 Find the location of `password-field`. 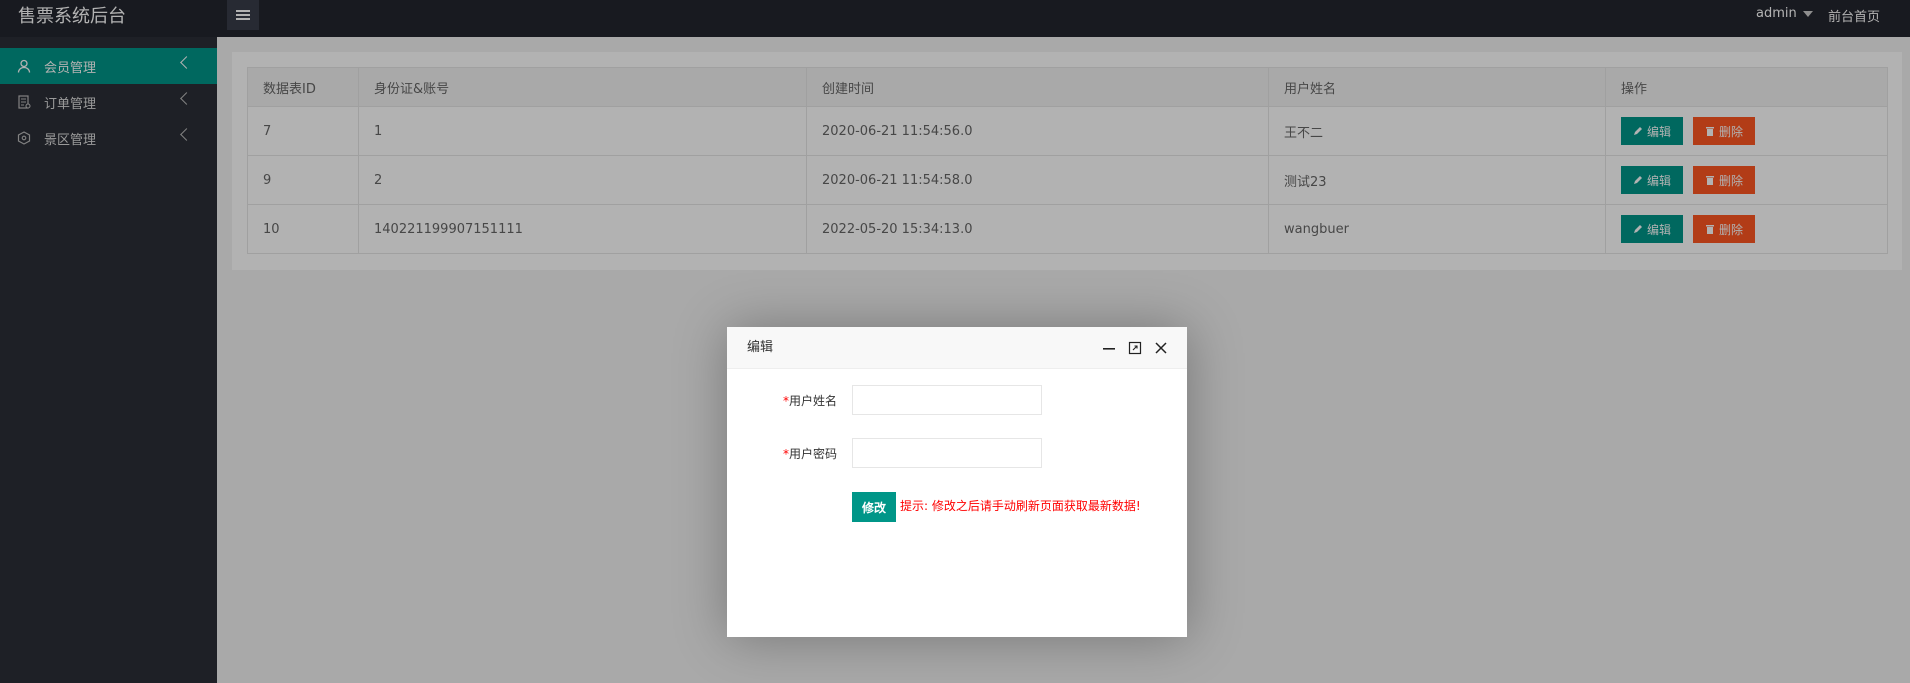

password-field is located at coordinates (947, 453).